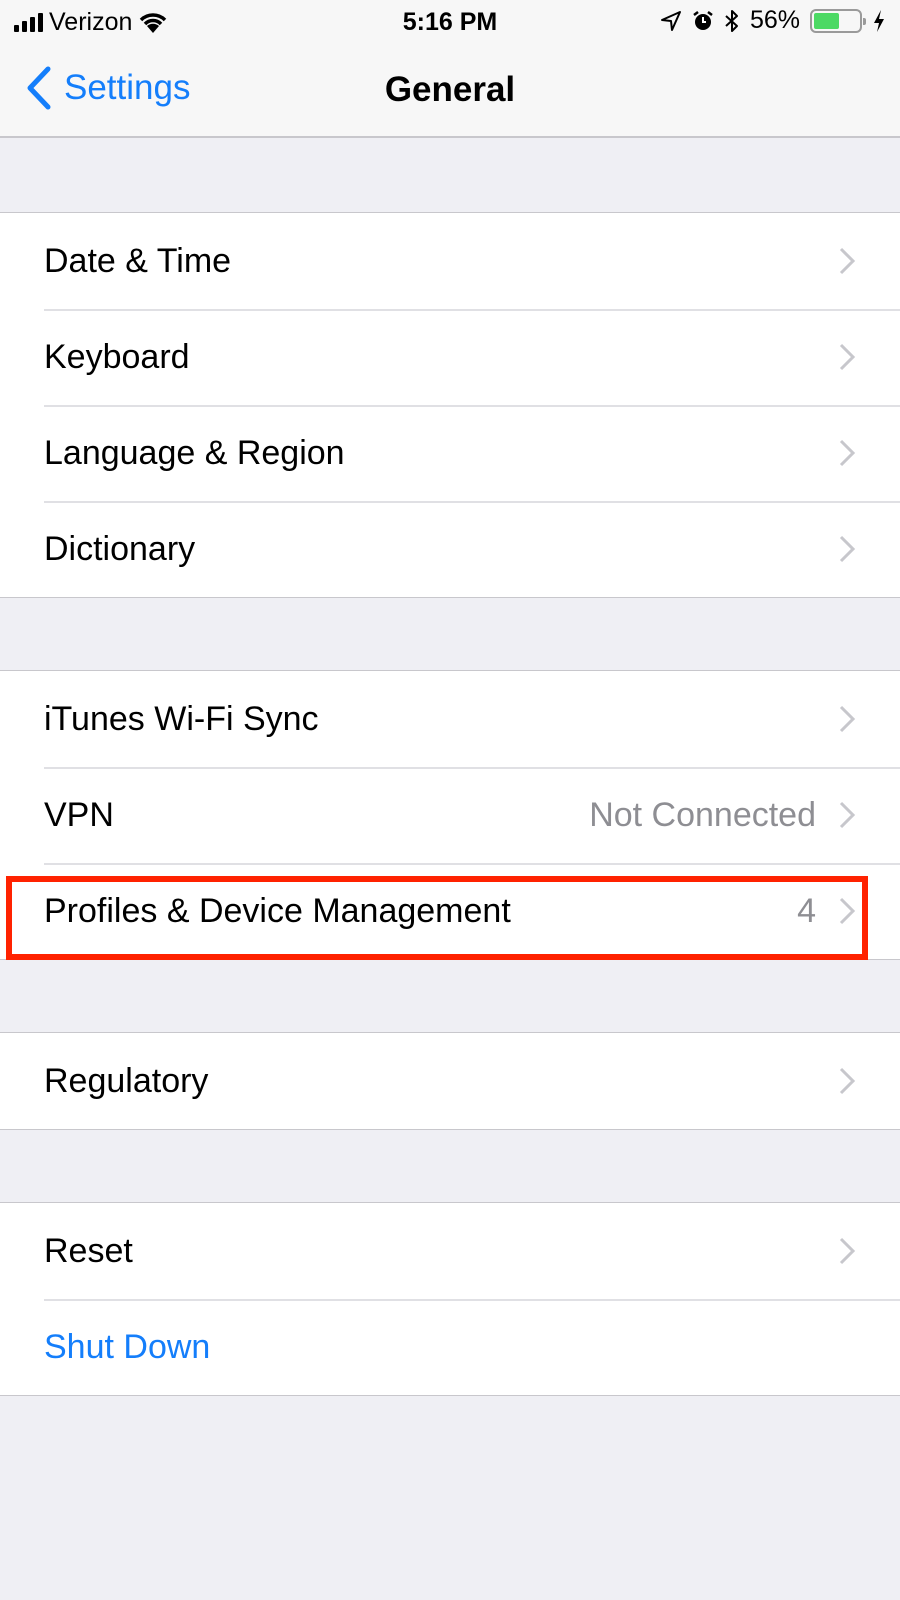 The image size is (900, 1600). Describe the element at coordinates (138, 260) in the screenshot. I see `row-label: Date & Time` at that location.